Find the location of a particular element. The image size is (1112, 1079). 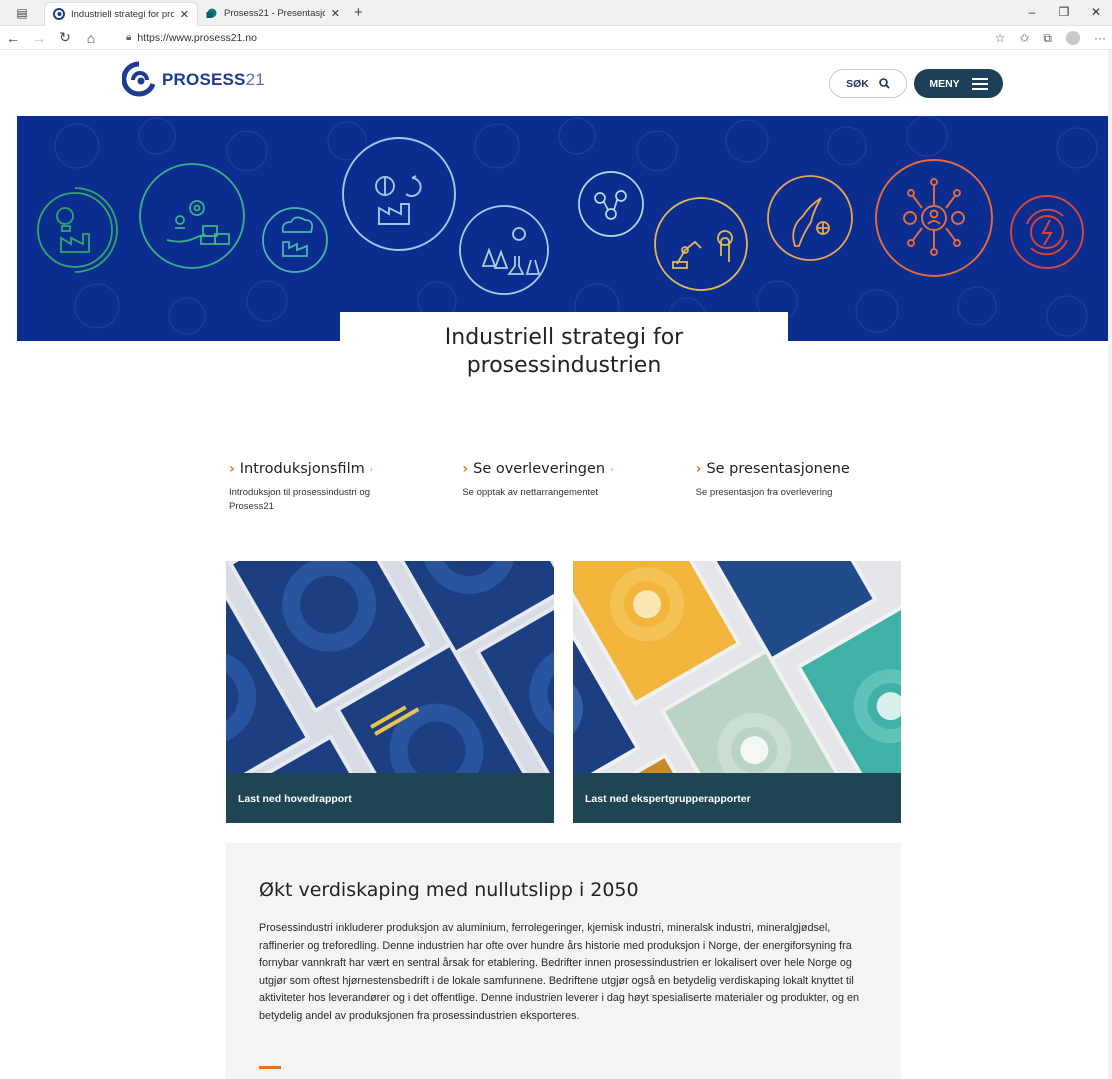

forward-icon: → is located at coordinates (39, 38).